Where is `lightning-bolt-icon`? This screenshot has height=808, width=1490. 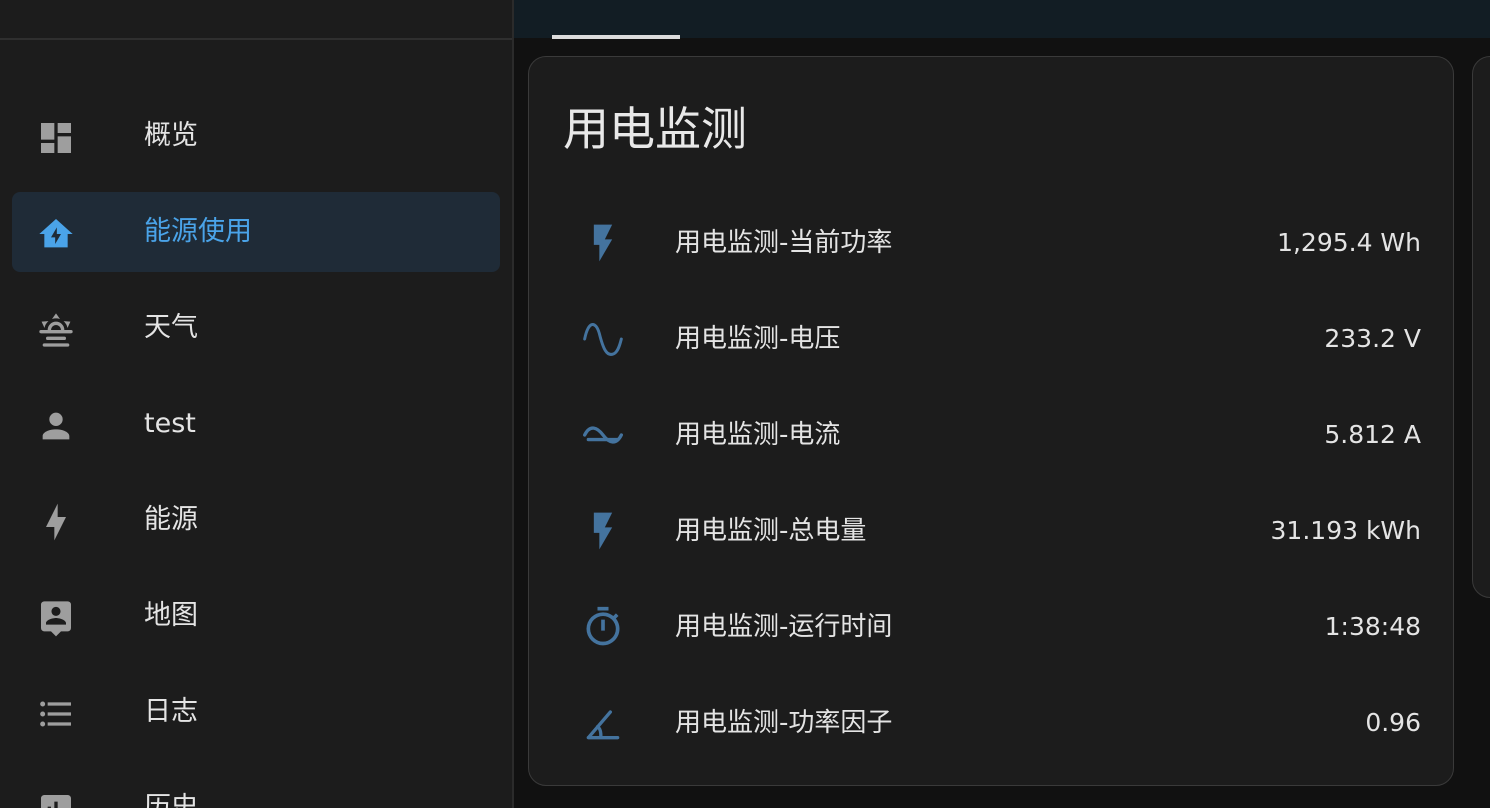 lightning-bolt-icon is located at coordinates (56, 522).